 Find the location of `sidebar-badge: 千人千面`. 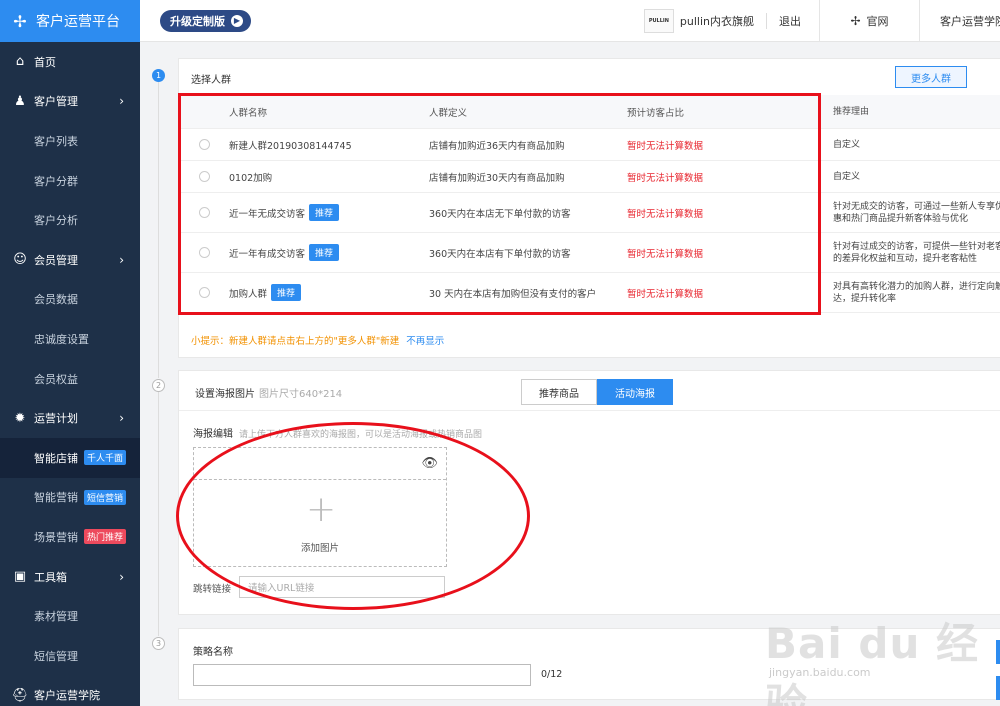

sidebar-badge: 千人千面 is located at coordinates (105, 458).